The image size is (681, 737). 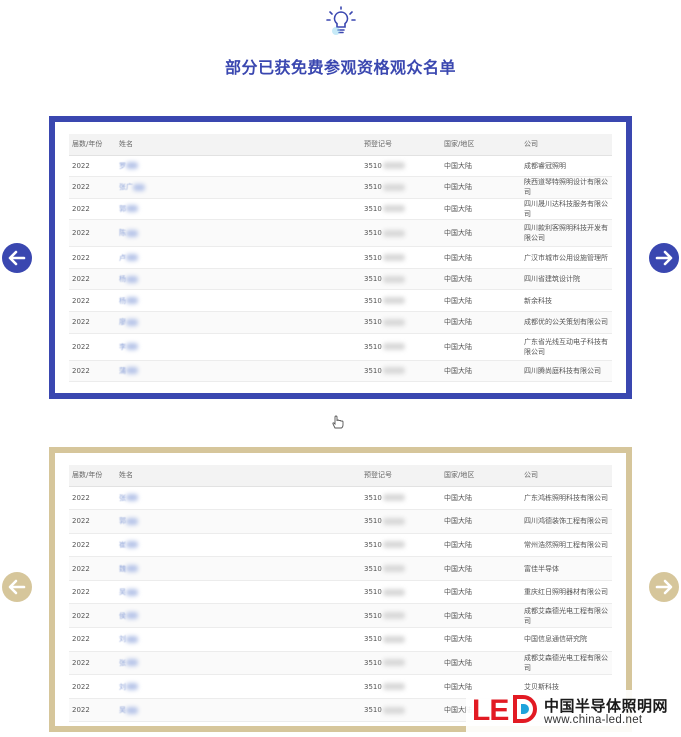 I want to click on cell-name: 张广, so click(x=238, y=187).